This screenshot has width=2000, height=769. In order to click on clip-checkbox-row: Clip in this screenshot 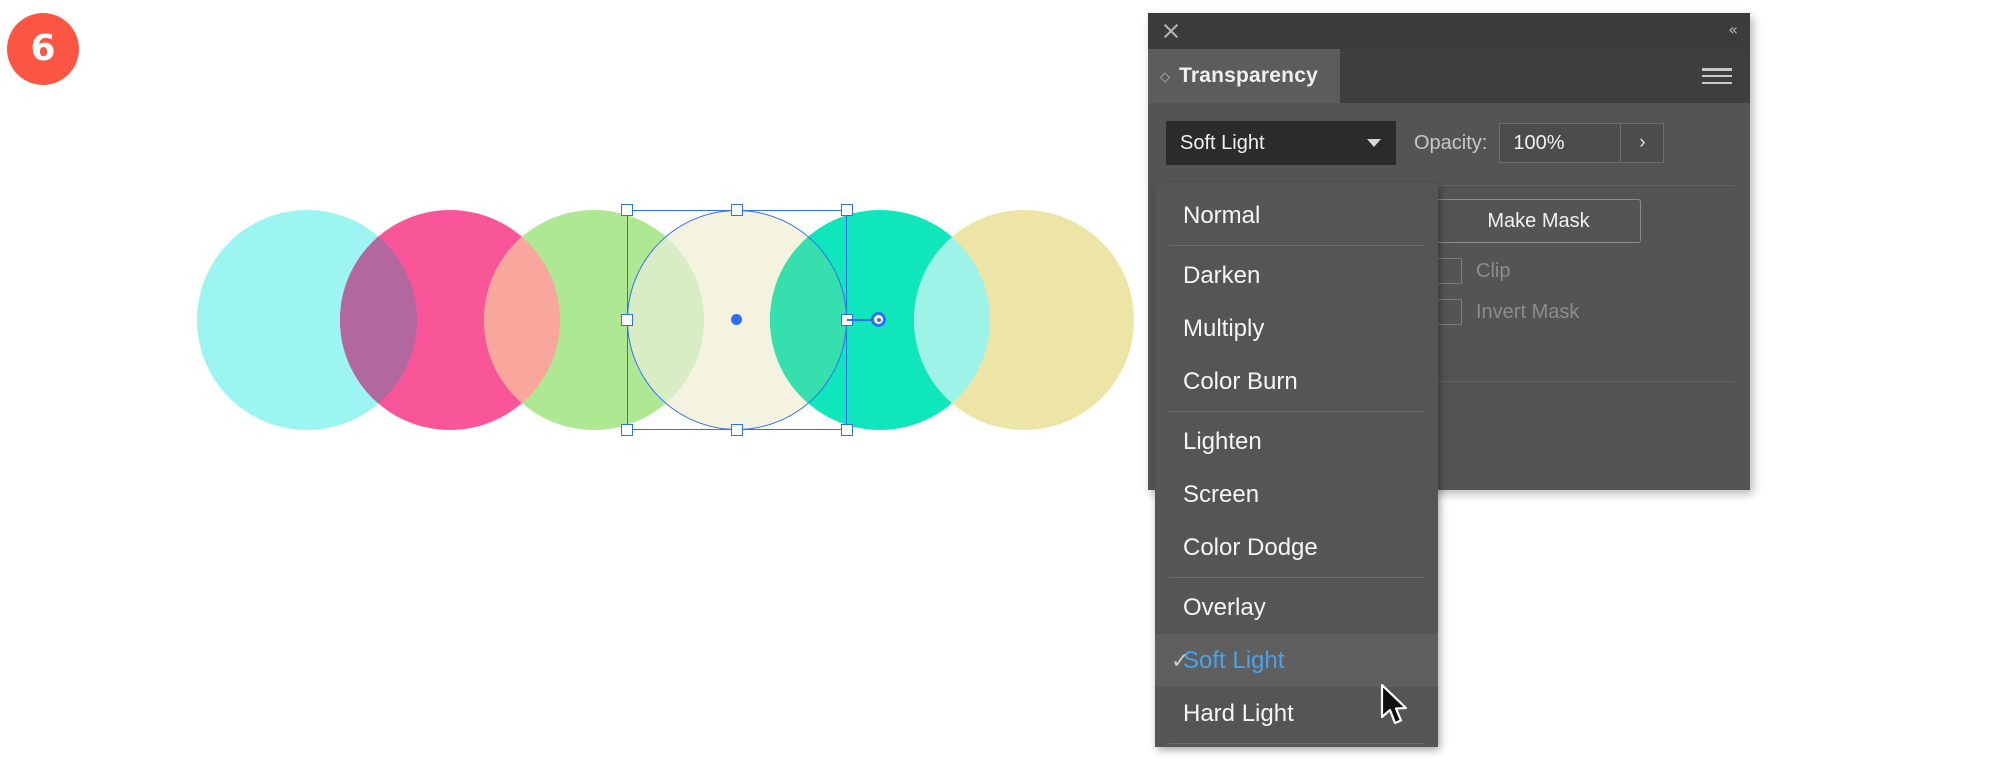, I will do `click(1541, 271)`.